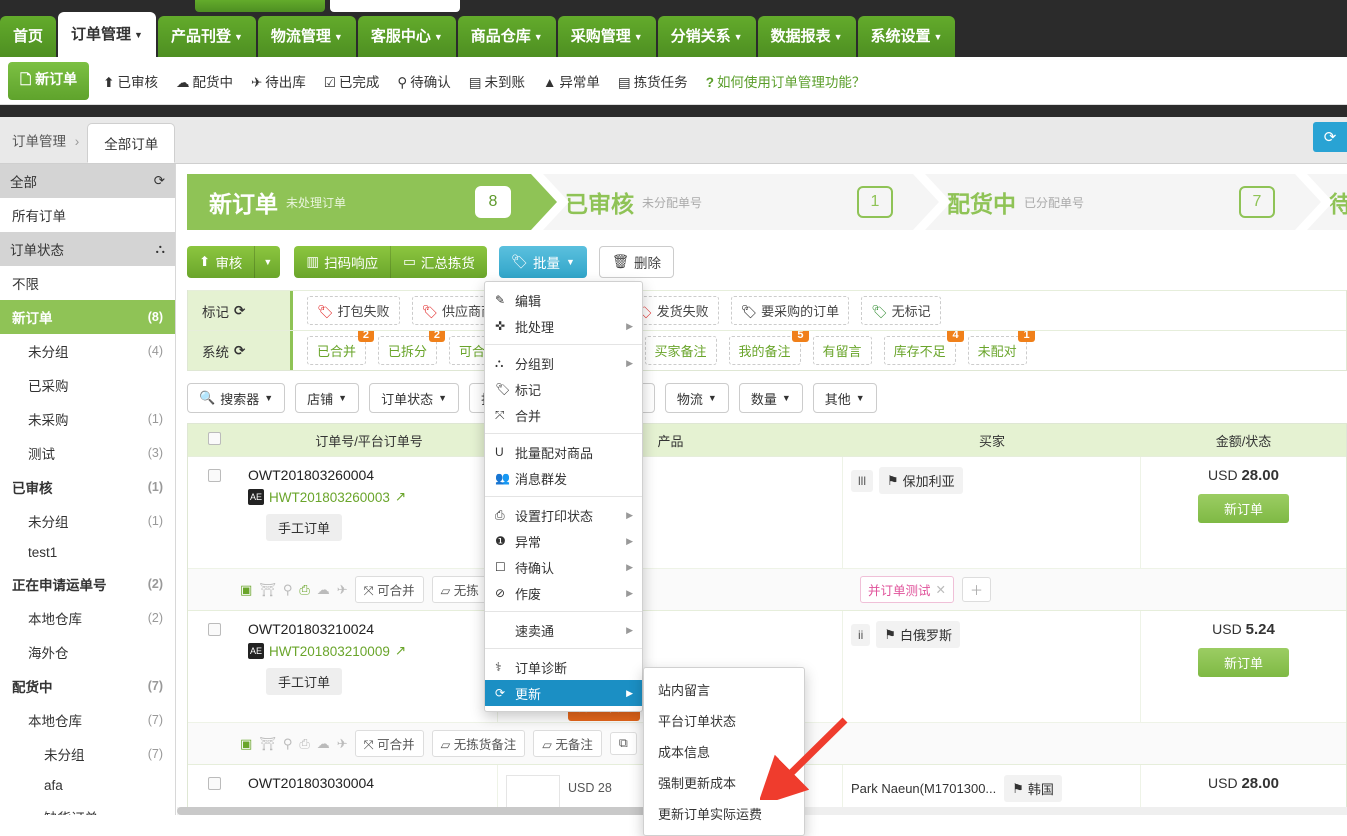 This screenshot has width=1347, height=836. What do you see at coordinates (571, 81) in the screenshot?
I see `sublink-abnormal: ▲ 异常单` at bounding box center [571, 81].